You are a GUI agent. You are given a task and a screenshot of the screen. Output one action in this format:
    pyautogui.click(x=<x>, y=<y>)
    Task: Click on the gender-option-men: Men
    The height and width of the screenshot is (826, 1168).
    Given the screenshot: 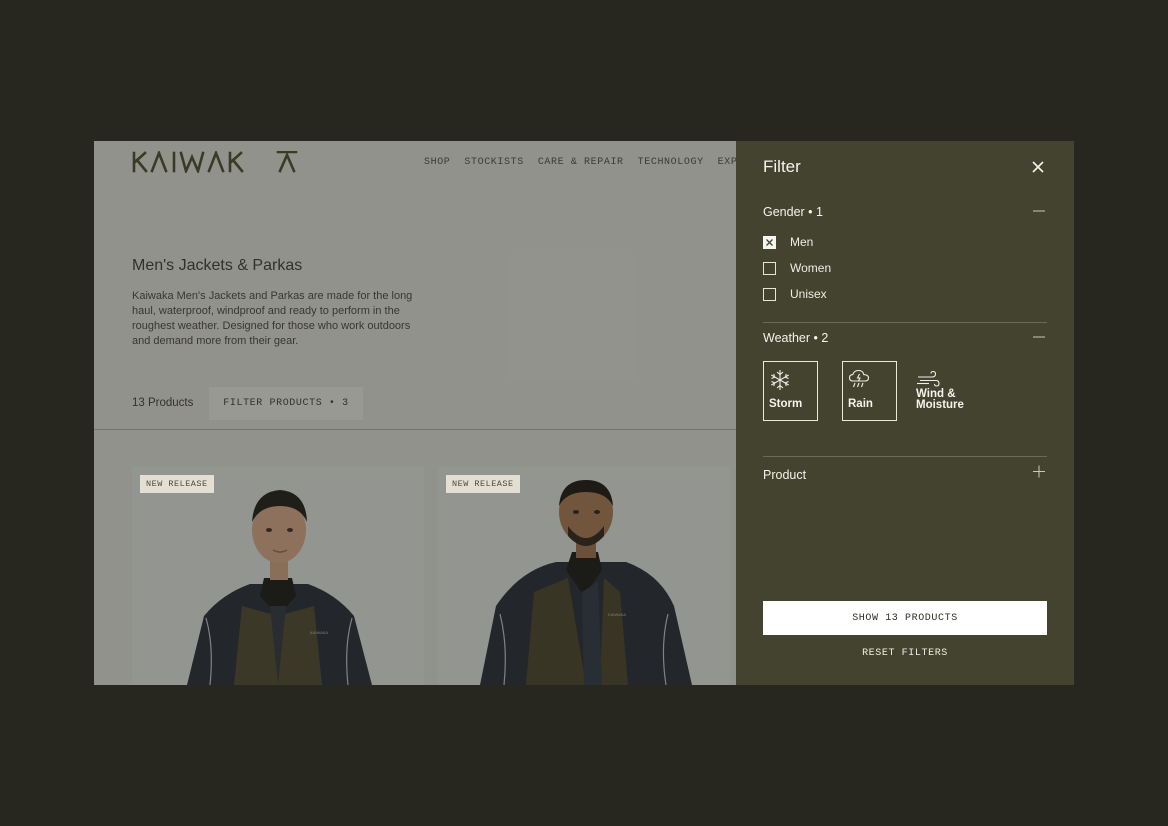 What is the action you would take?
    pyautogui.click(x=788, y=242)
    